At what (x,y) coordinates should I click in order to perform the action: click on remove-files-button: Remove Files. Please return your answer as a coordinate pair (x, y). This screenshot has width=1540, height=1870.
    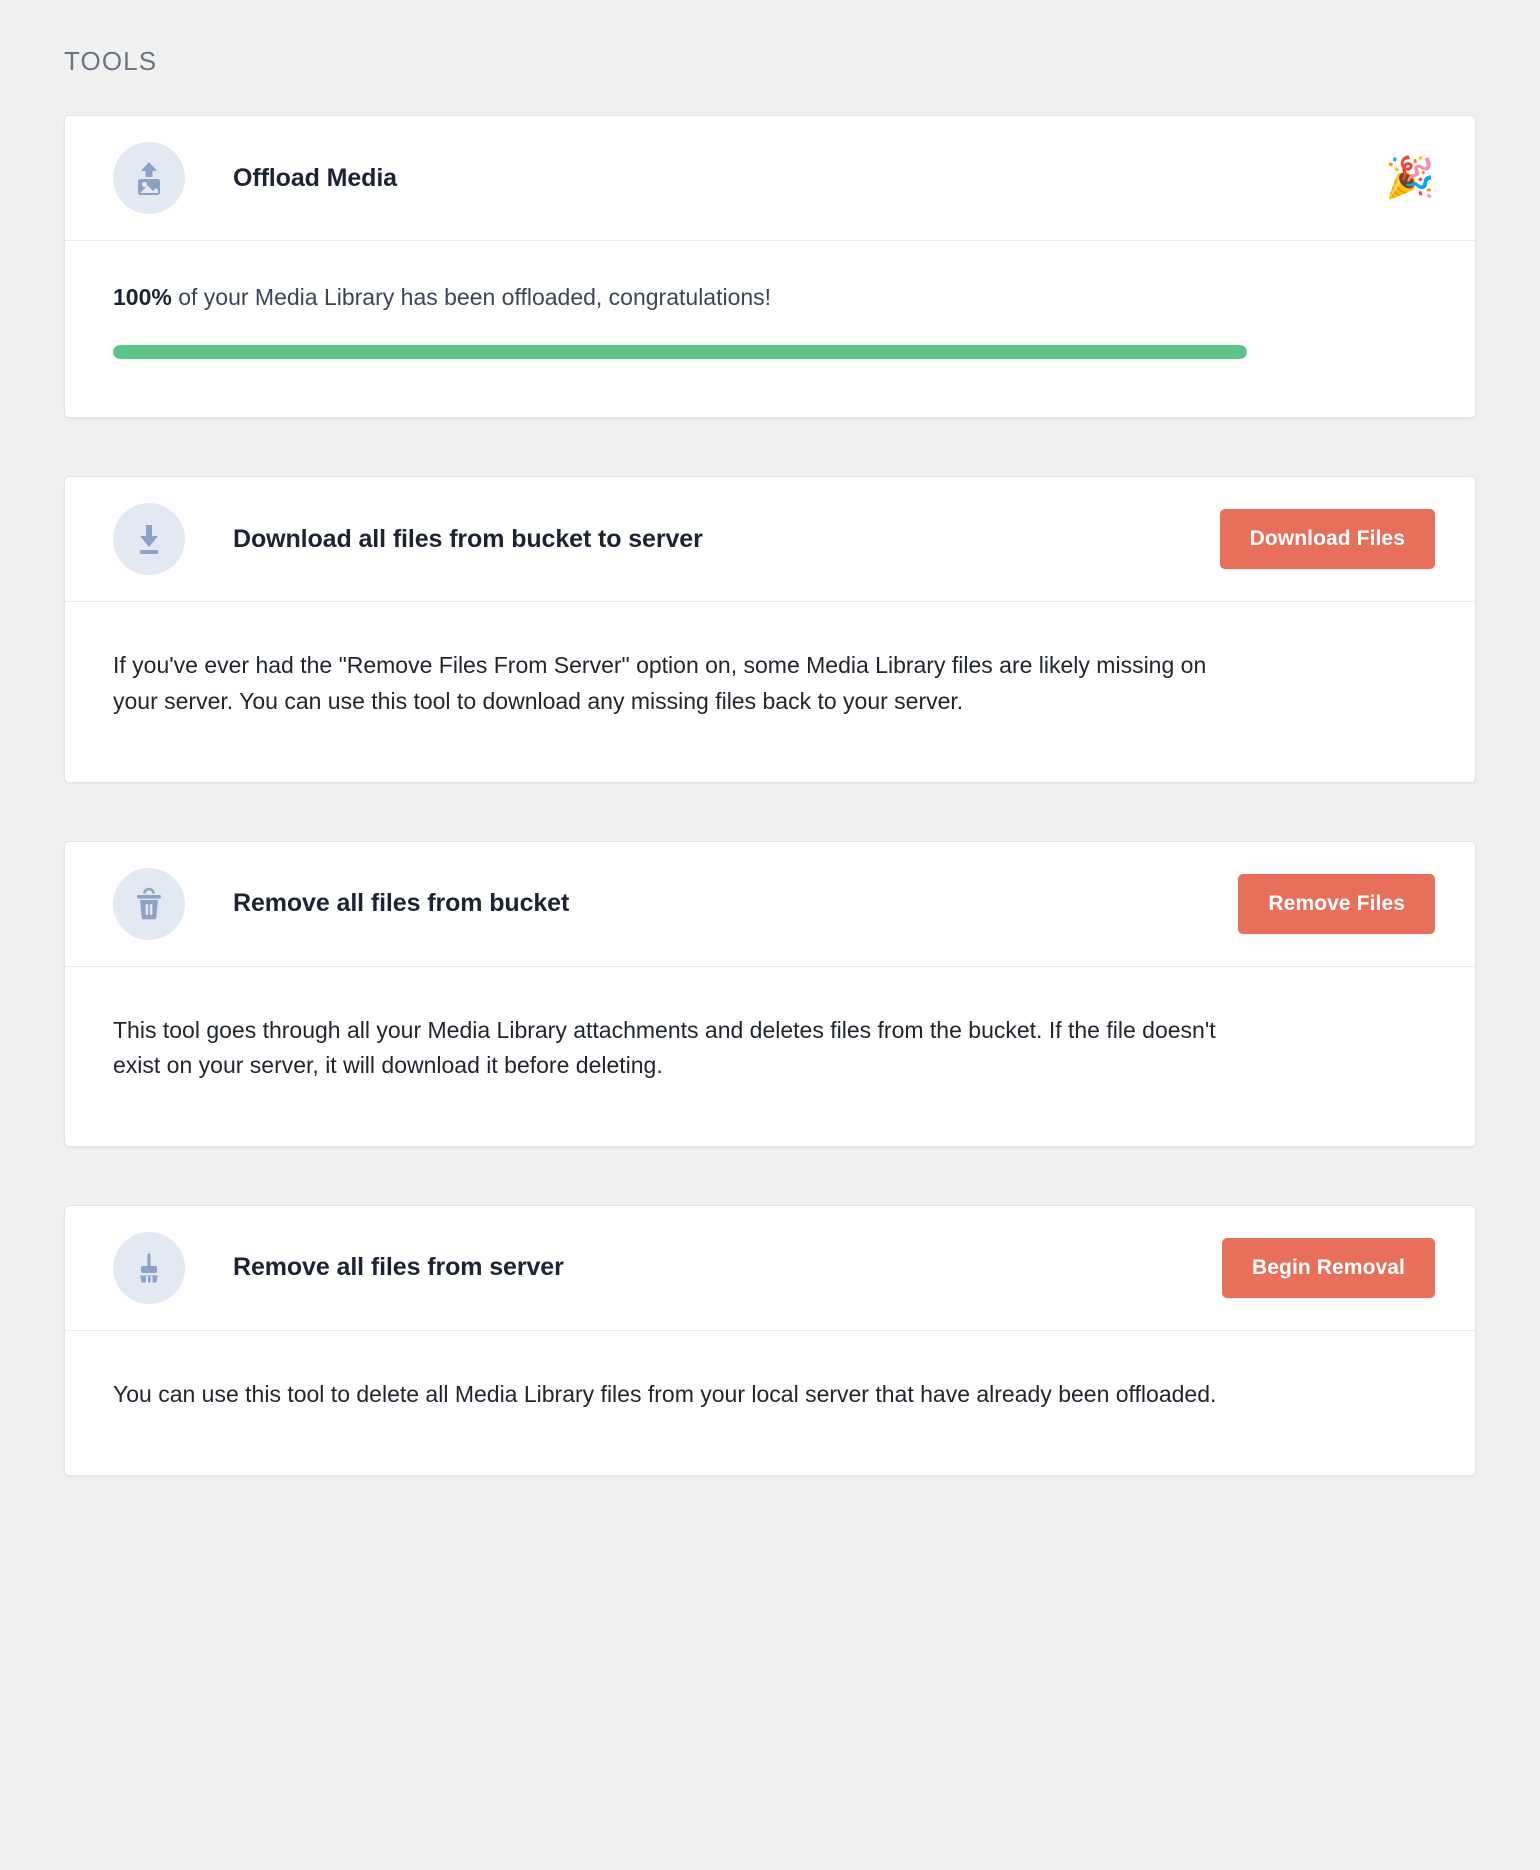
    Looking at the image, I should click on (1336, 903).